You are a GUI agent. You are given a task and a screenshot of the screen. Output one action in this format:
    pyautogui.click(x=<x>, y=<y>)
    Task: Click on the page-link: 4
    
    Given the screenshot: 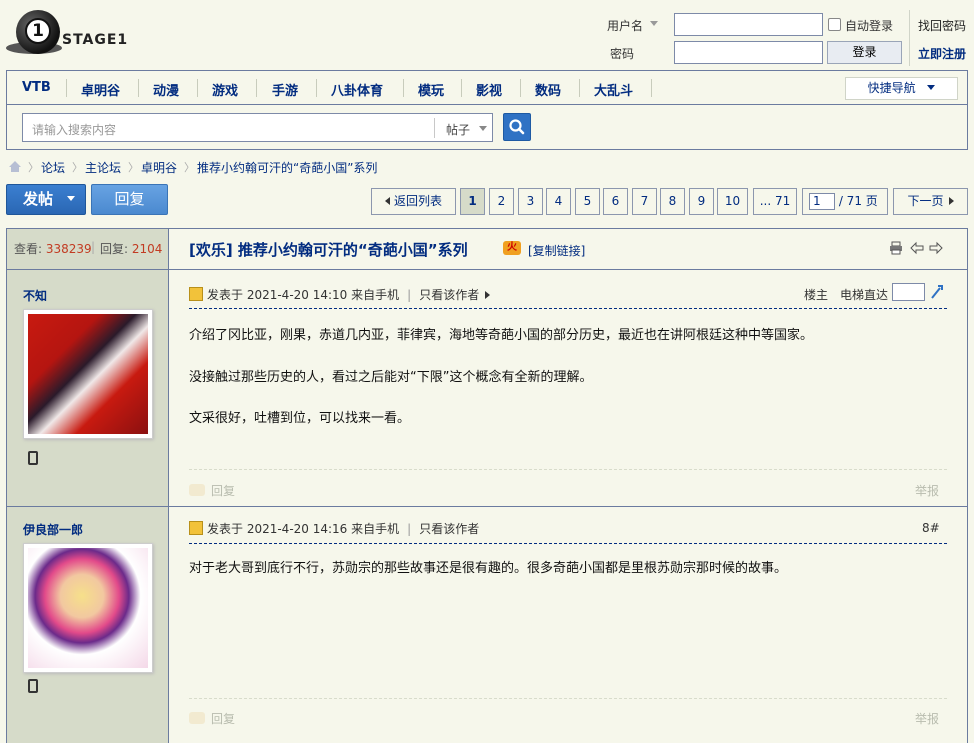 What is the action you would take?
    pyautogui.click(x=558, y=201)
    